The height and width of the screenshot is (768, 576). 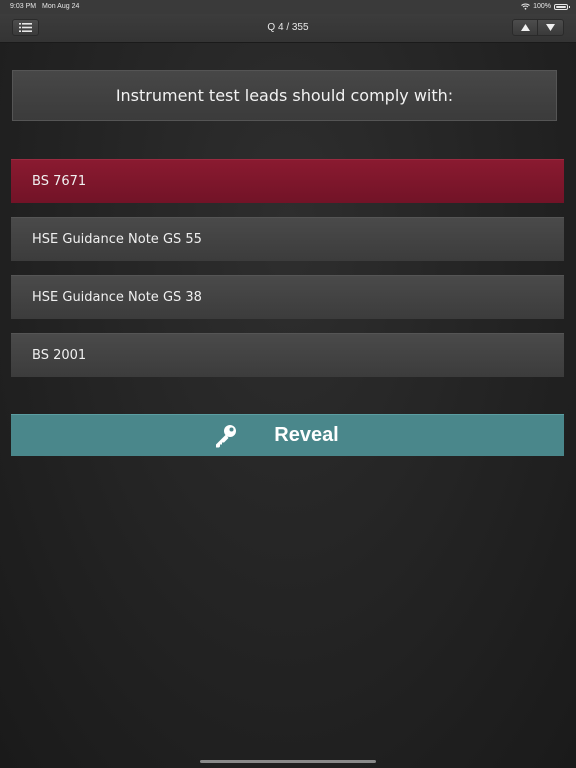 I want to click on home-indicator, so click(x=288, y=761).